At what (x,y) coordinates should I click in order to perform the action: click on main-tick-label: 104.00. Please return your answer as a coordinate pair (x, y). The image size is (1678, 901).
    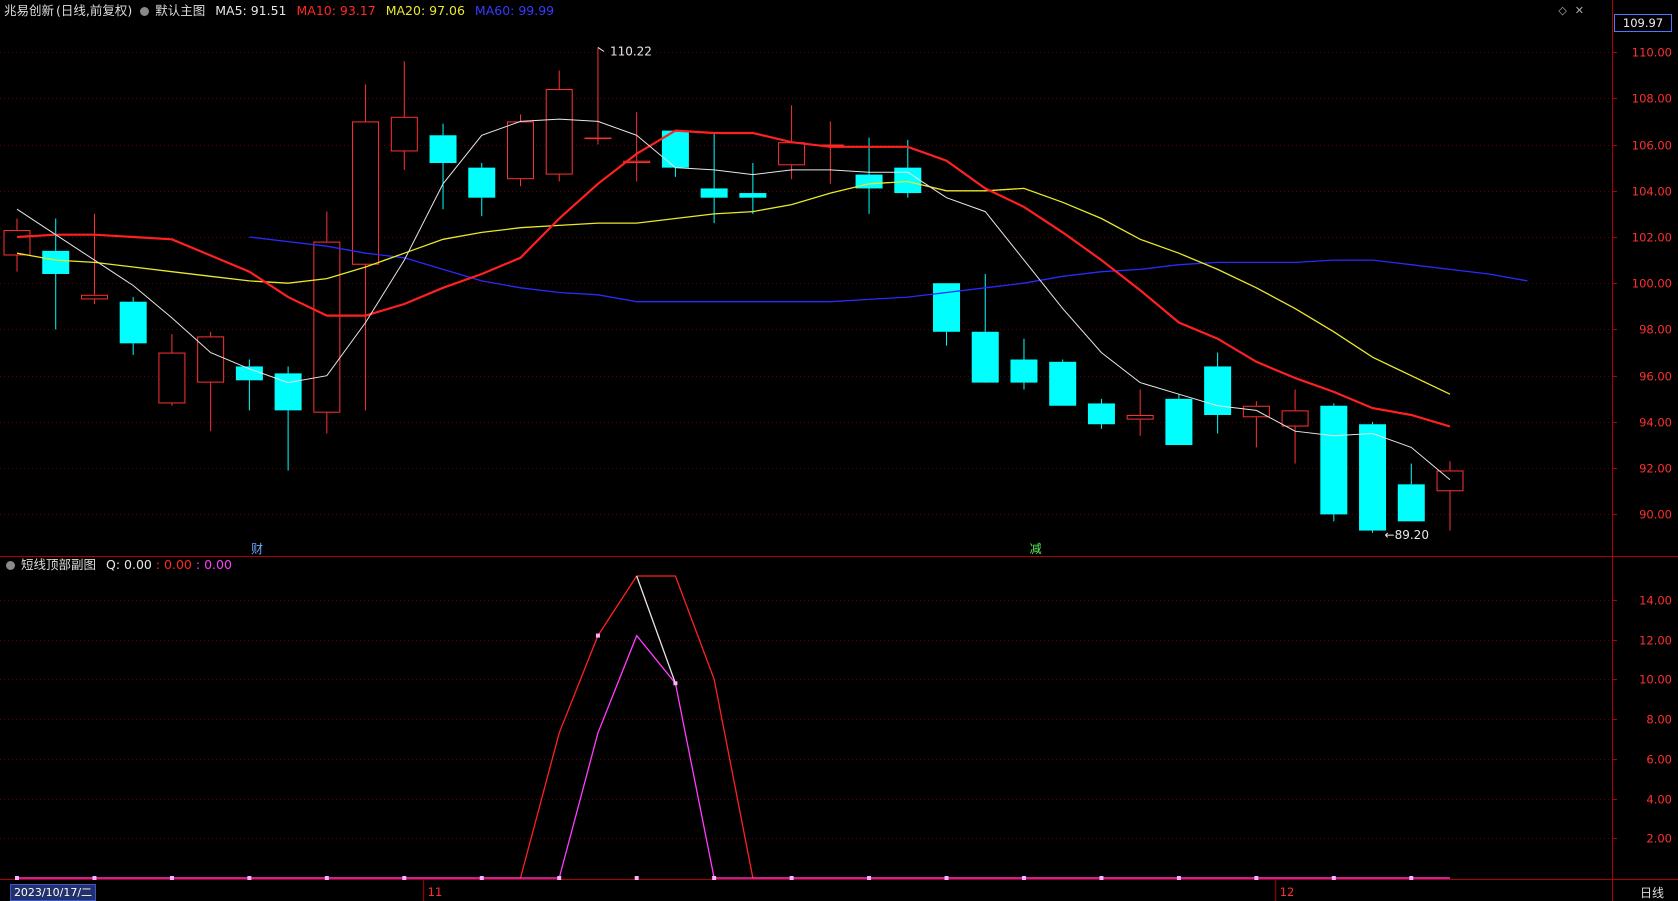
    Looking at the image, I should click on (1652, 192).